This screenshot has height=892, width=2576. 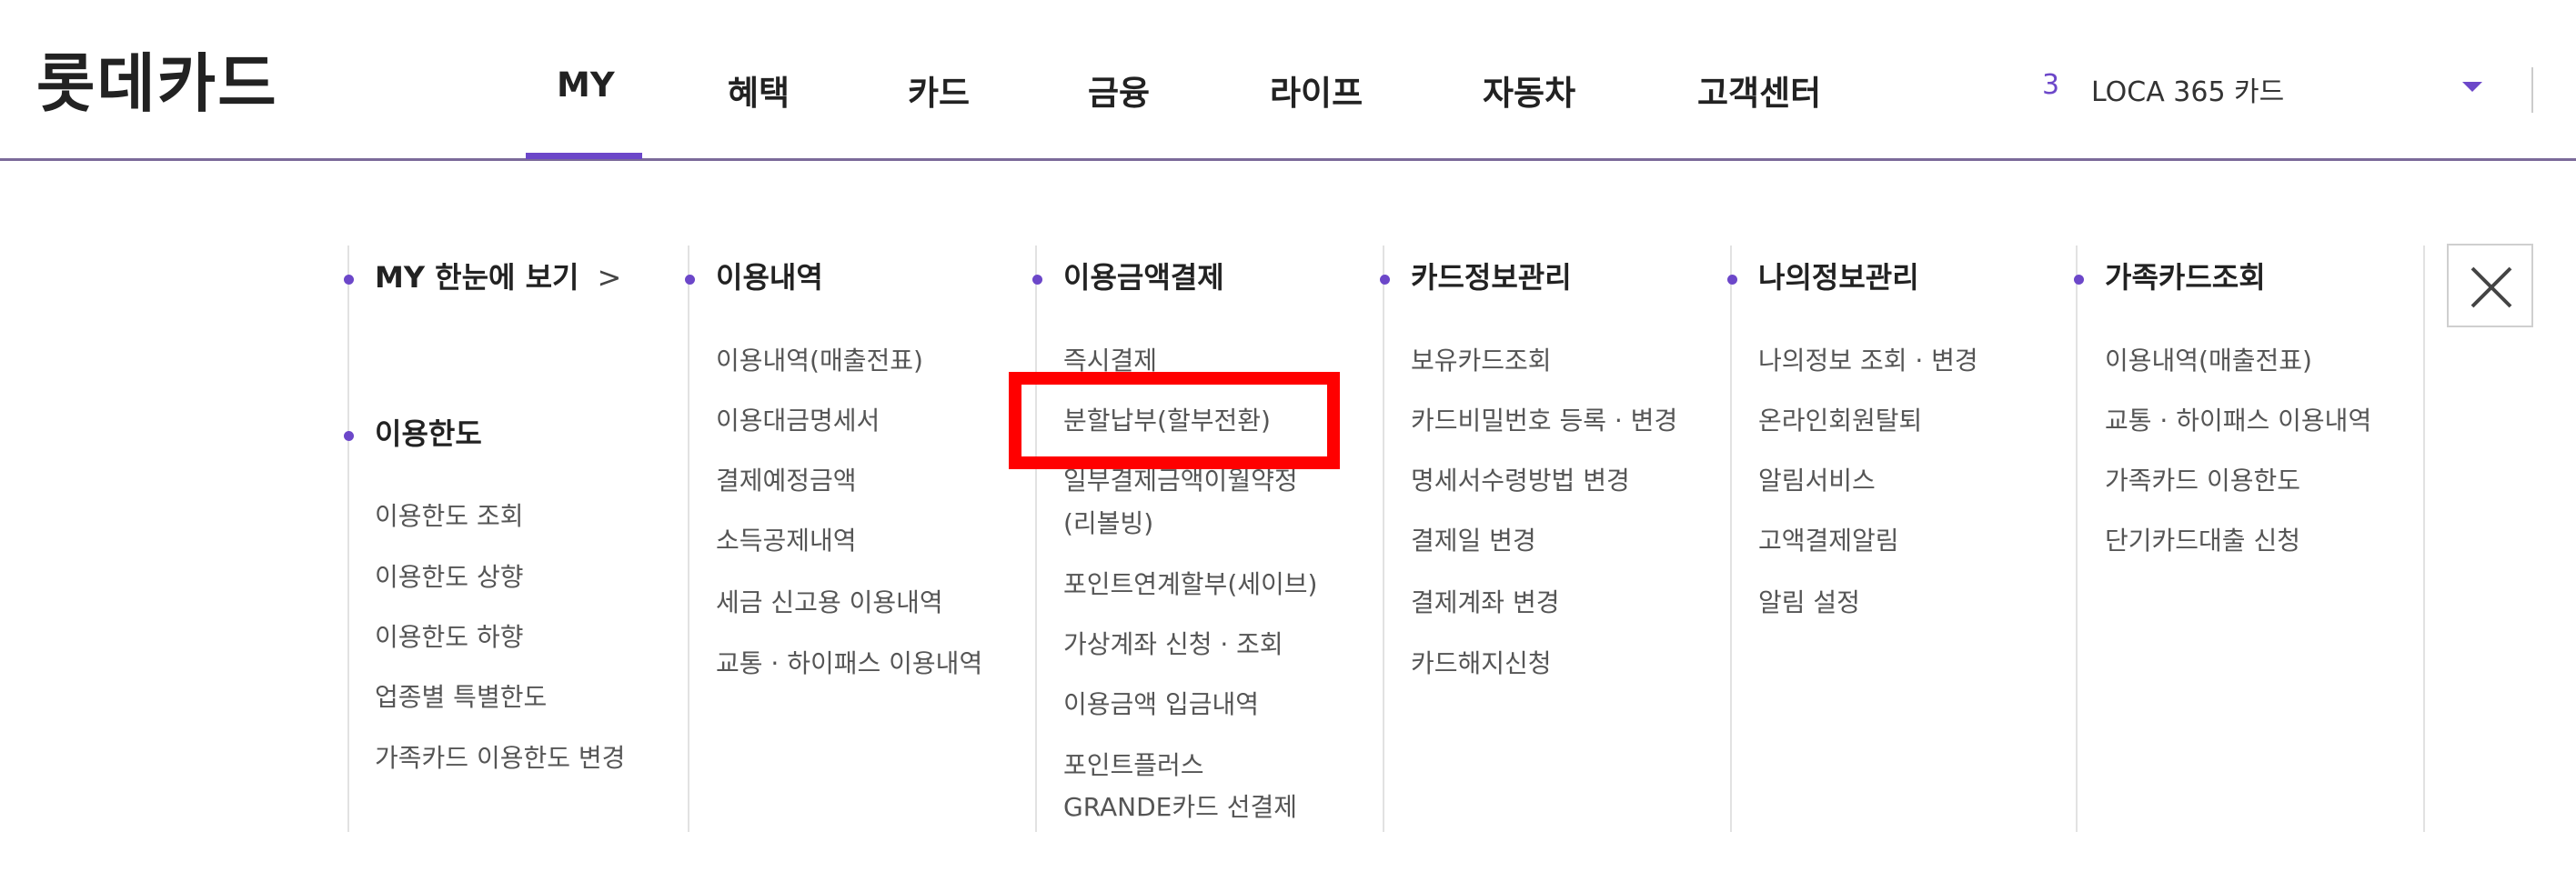 What do you see at coordinates (1133, 765) in the screenshot?
I see `menu-item: 포인트플러스` at bounding box center [1133, 765].